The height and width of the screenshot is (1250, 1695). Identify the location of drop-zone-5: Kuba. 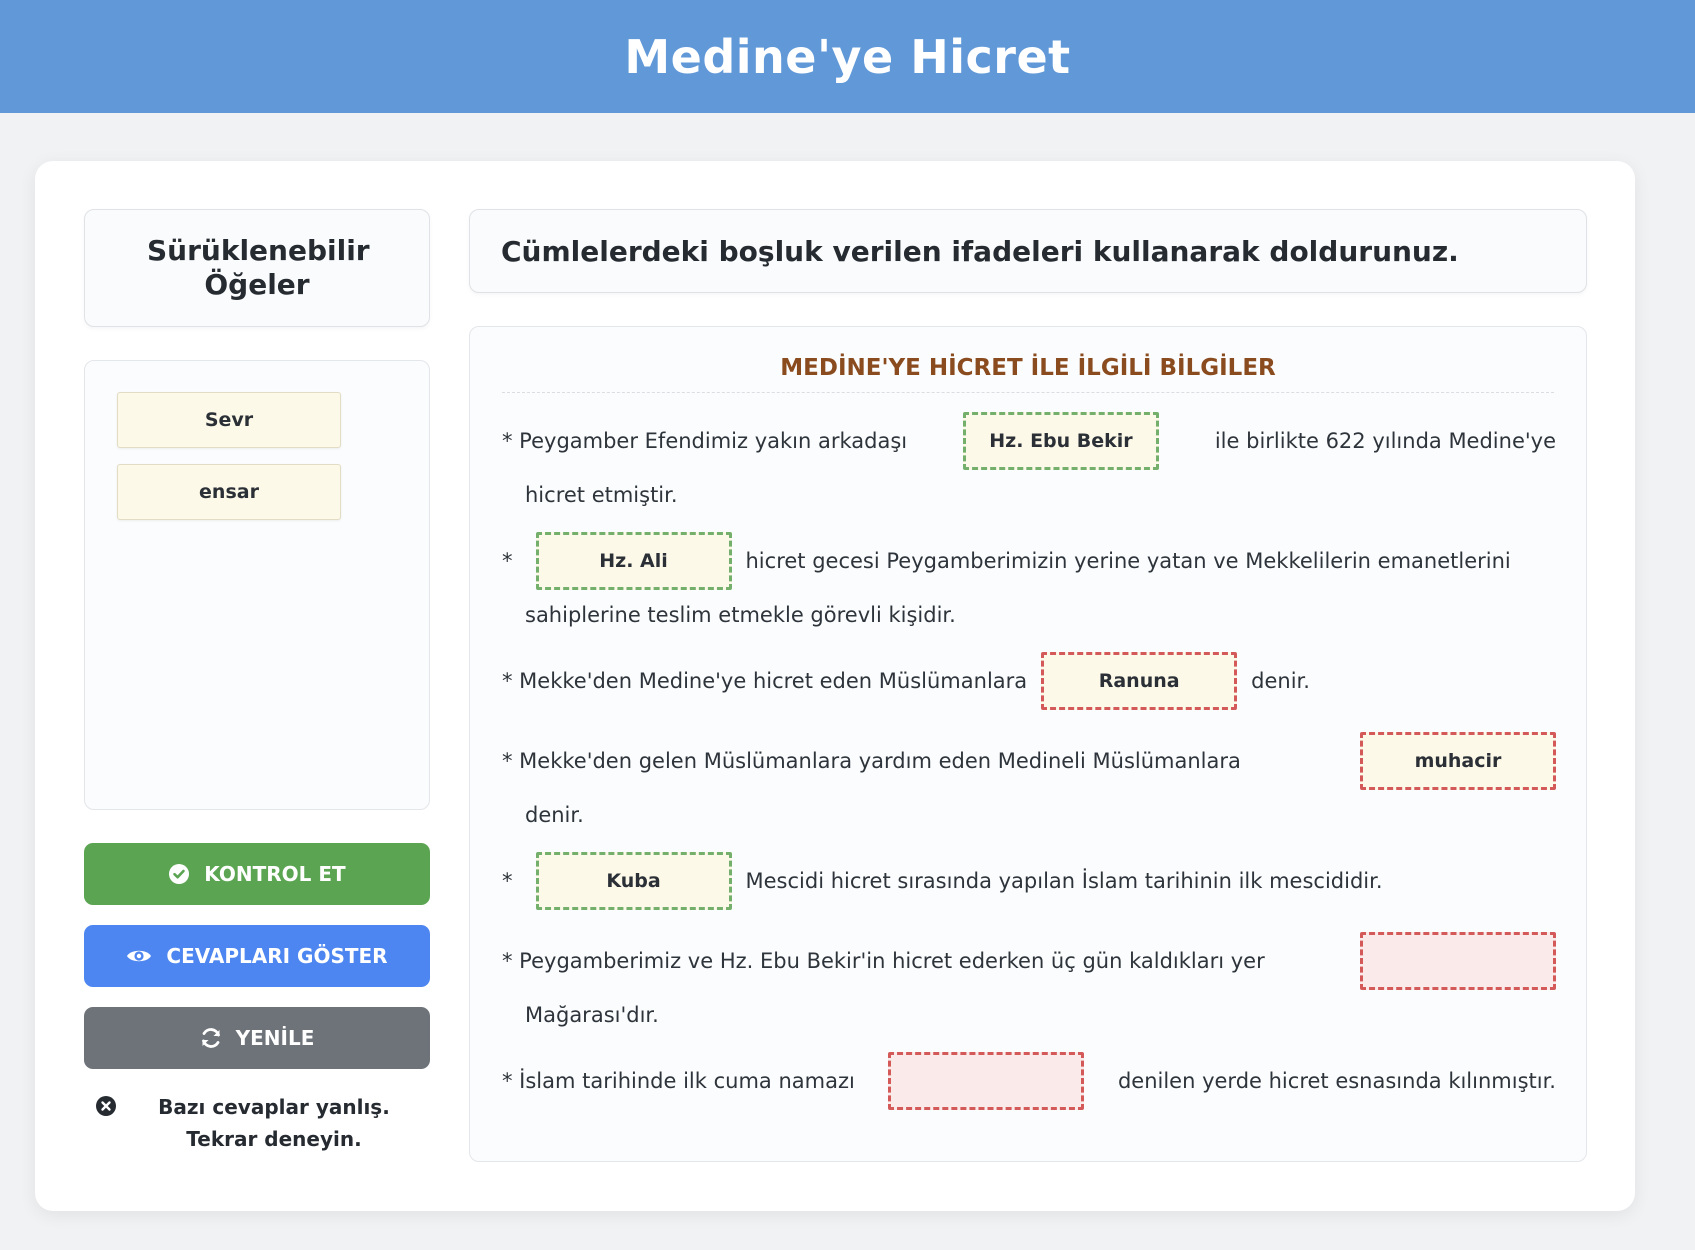
(633, 881).